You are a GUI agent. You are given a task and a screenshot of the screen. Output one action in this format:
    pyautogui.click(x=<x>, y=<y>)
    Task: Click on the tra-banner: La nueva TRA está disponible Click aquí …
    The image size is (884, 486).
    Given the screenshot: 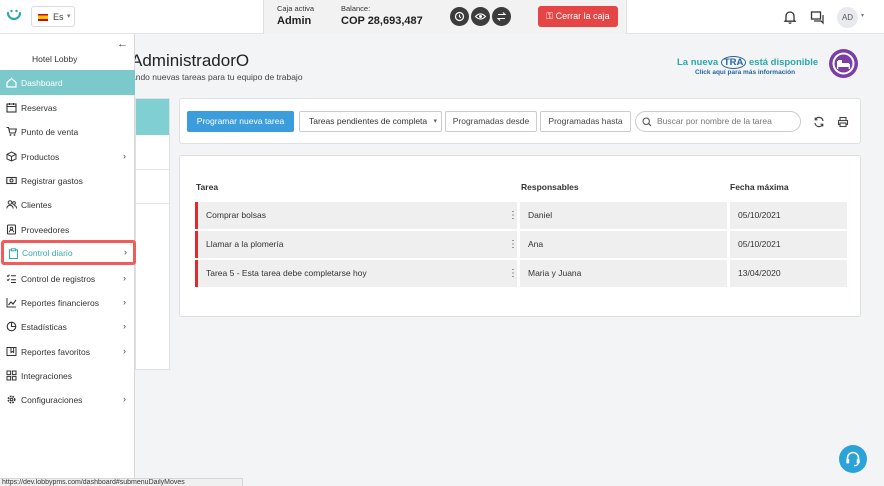 What is the action you would take?
    pyautogui.click(x=755, y=66)
    